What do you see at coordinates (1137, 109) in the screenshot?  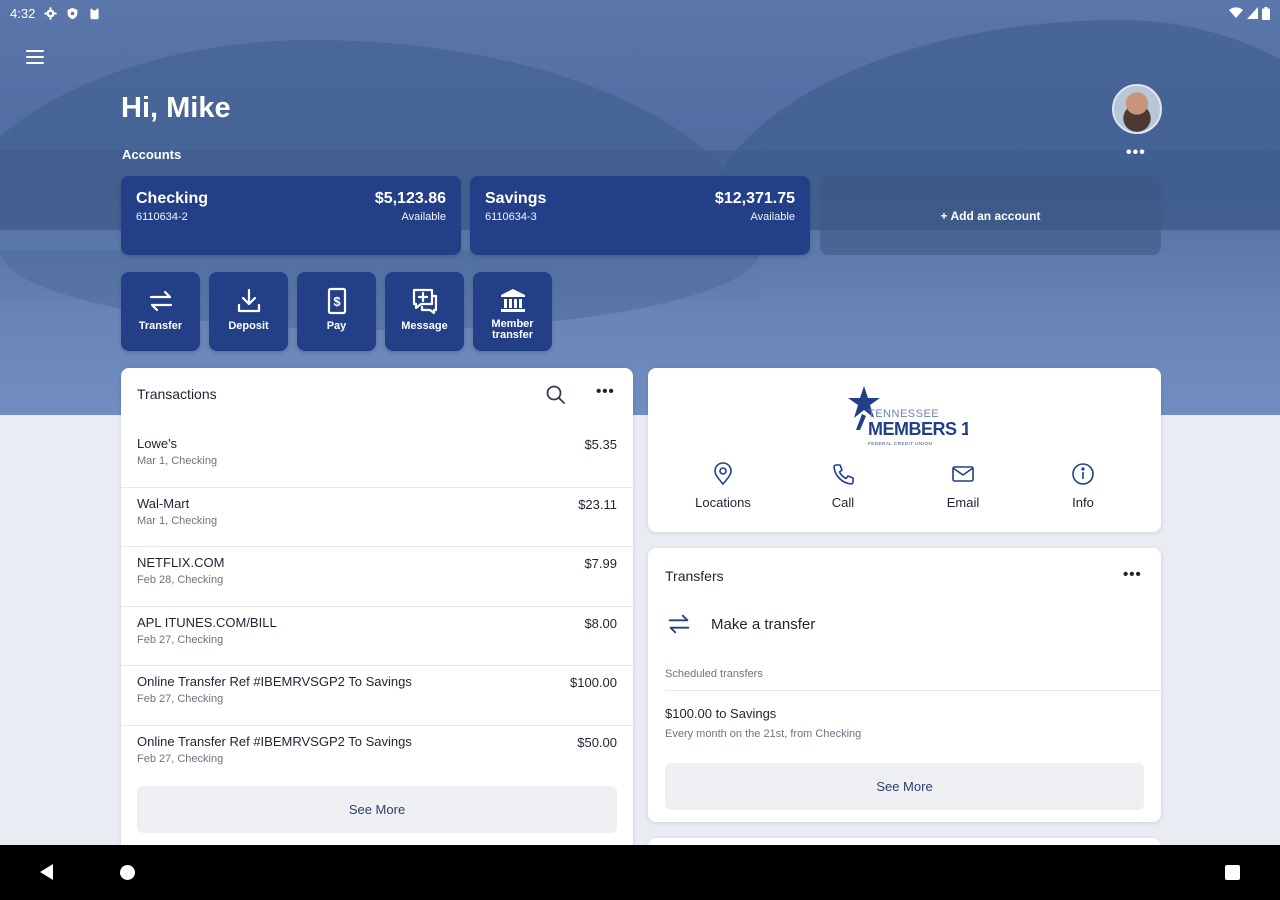 I see `avatar` at bounding box center [1137, 109].